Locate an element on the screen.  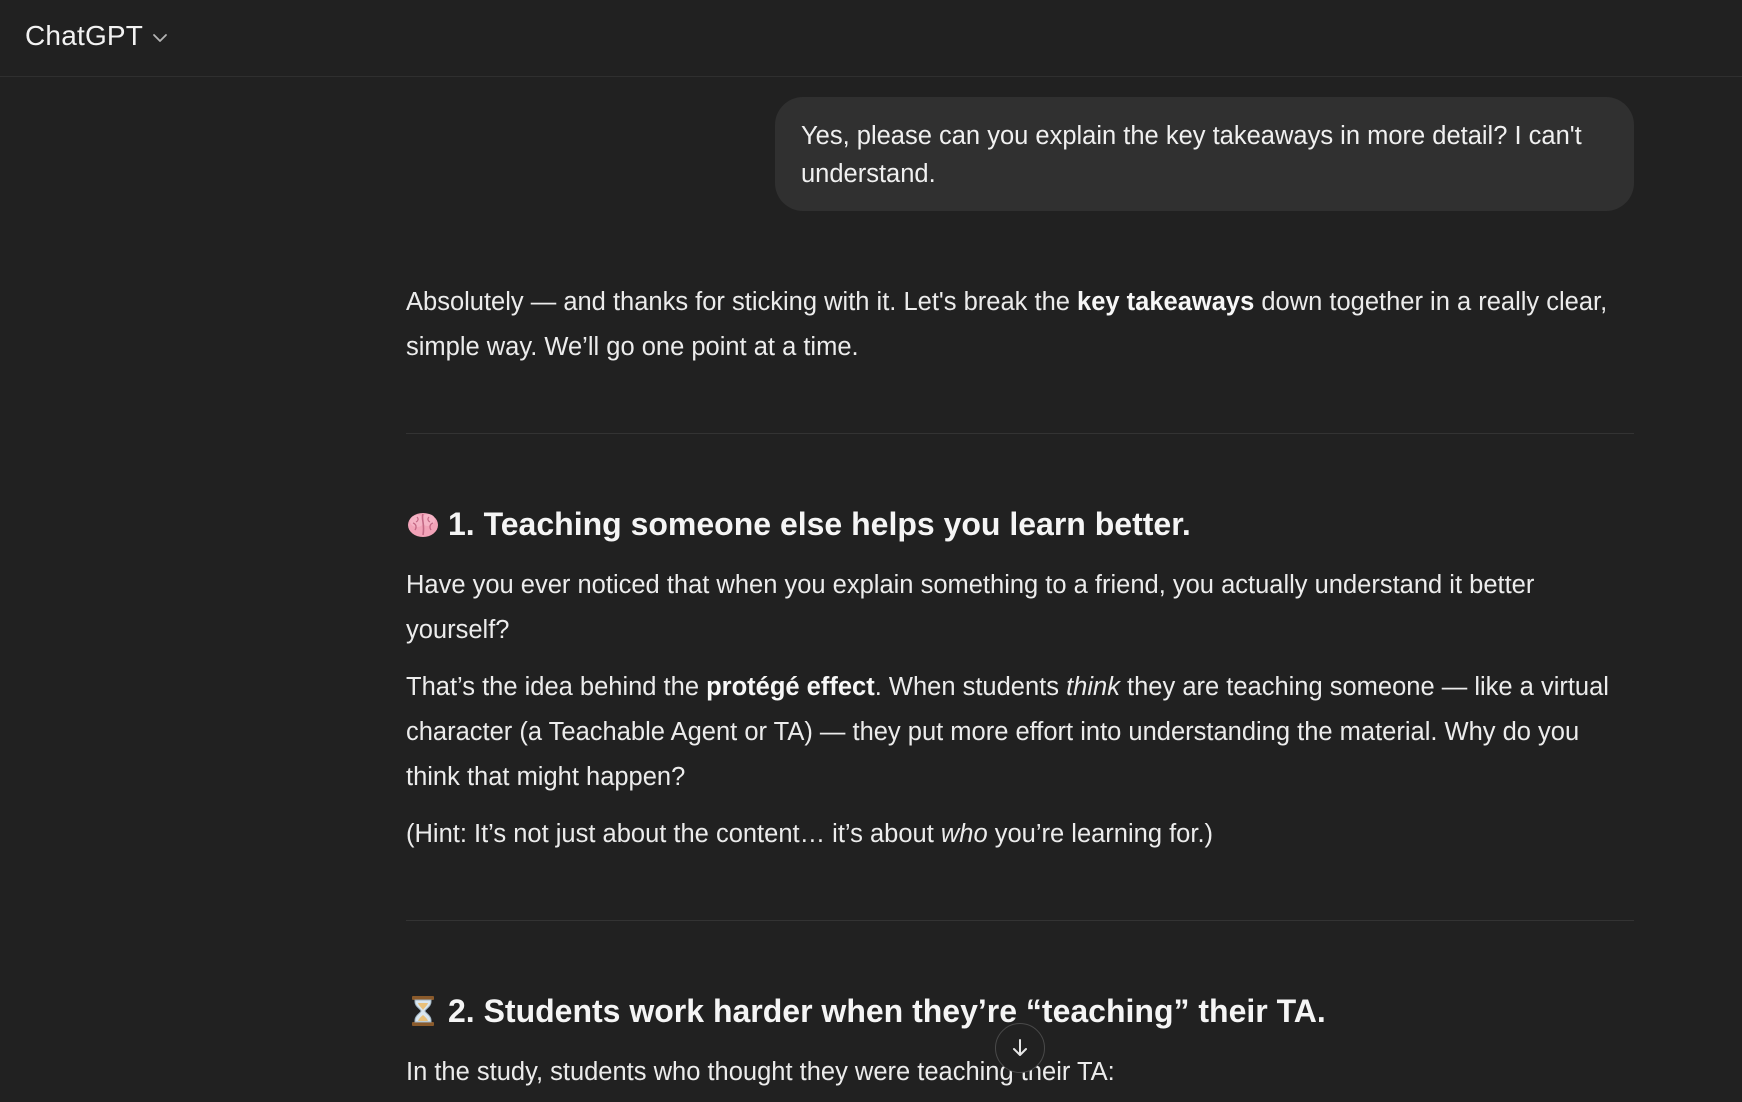
brain-icon is located at coordinates (423, 525).